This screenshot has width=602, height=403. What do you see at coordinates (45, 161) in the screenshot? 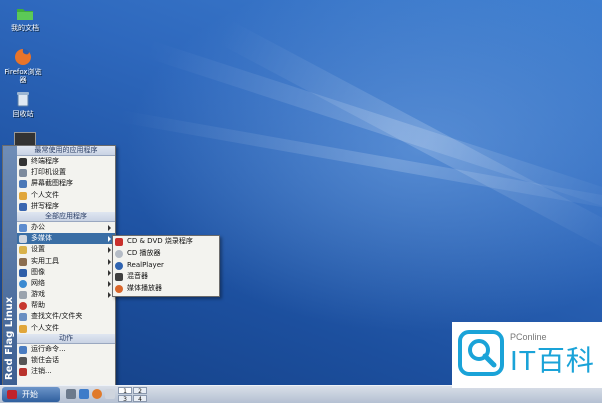
I see `menu-item-label: 终端程序` at bounding box center [45, 161].